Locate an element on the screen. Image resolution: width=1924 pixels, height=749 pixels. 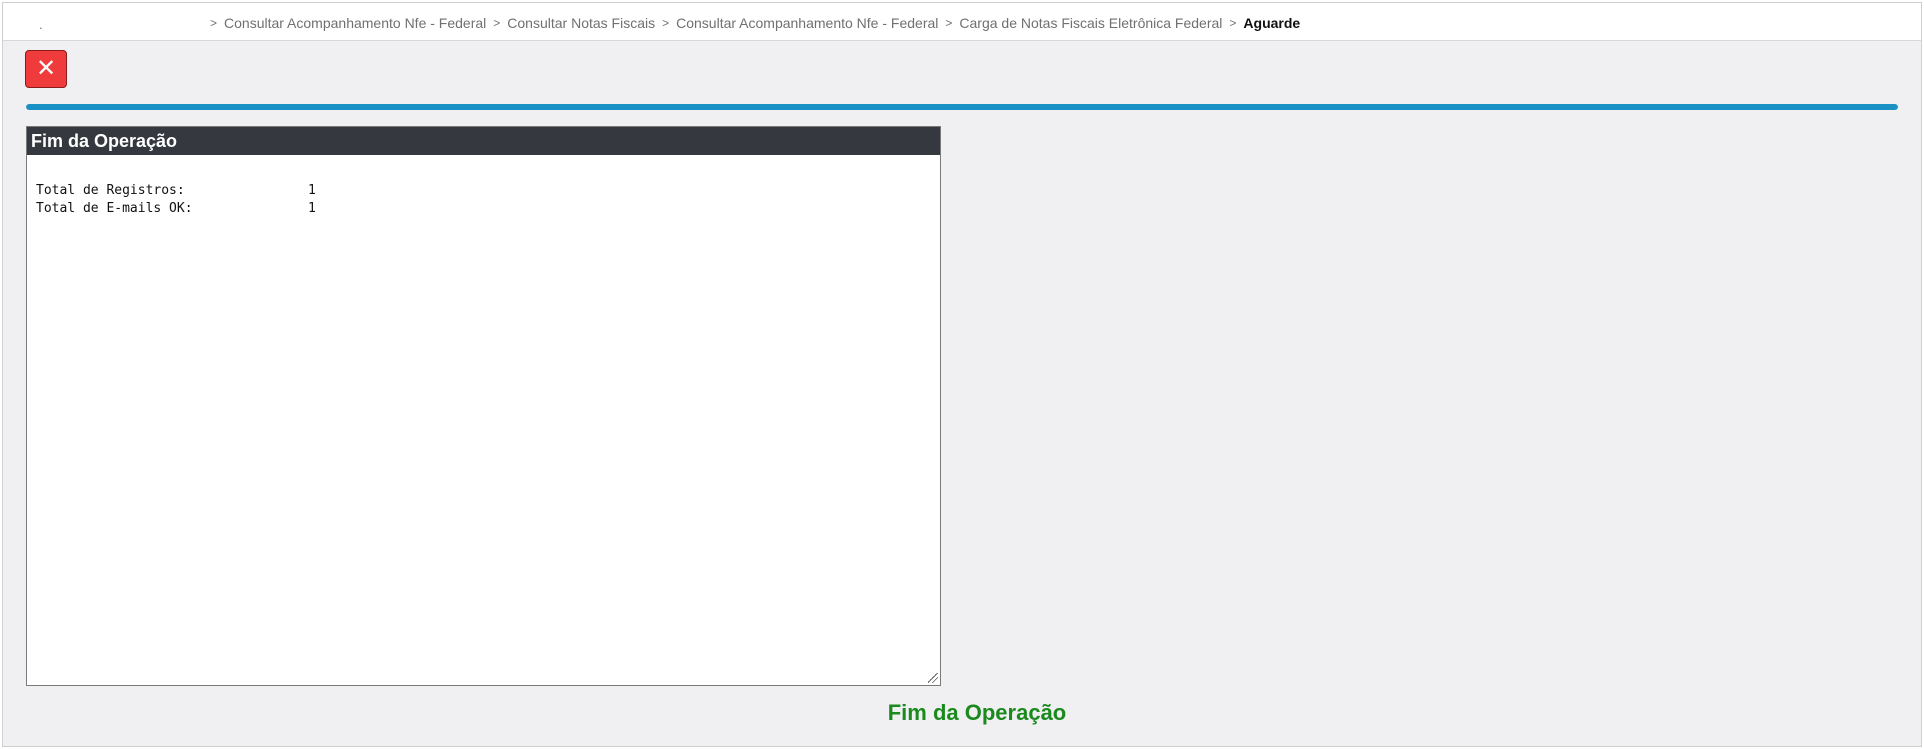
resize-handle is located at coordinates (933, 678).